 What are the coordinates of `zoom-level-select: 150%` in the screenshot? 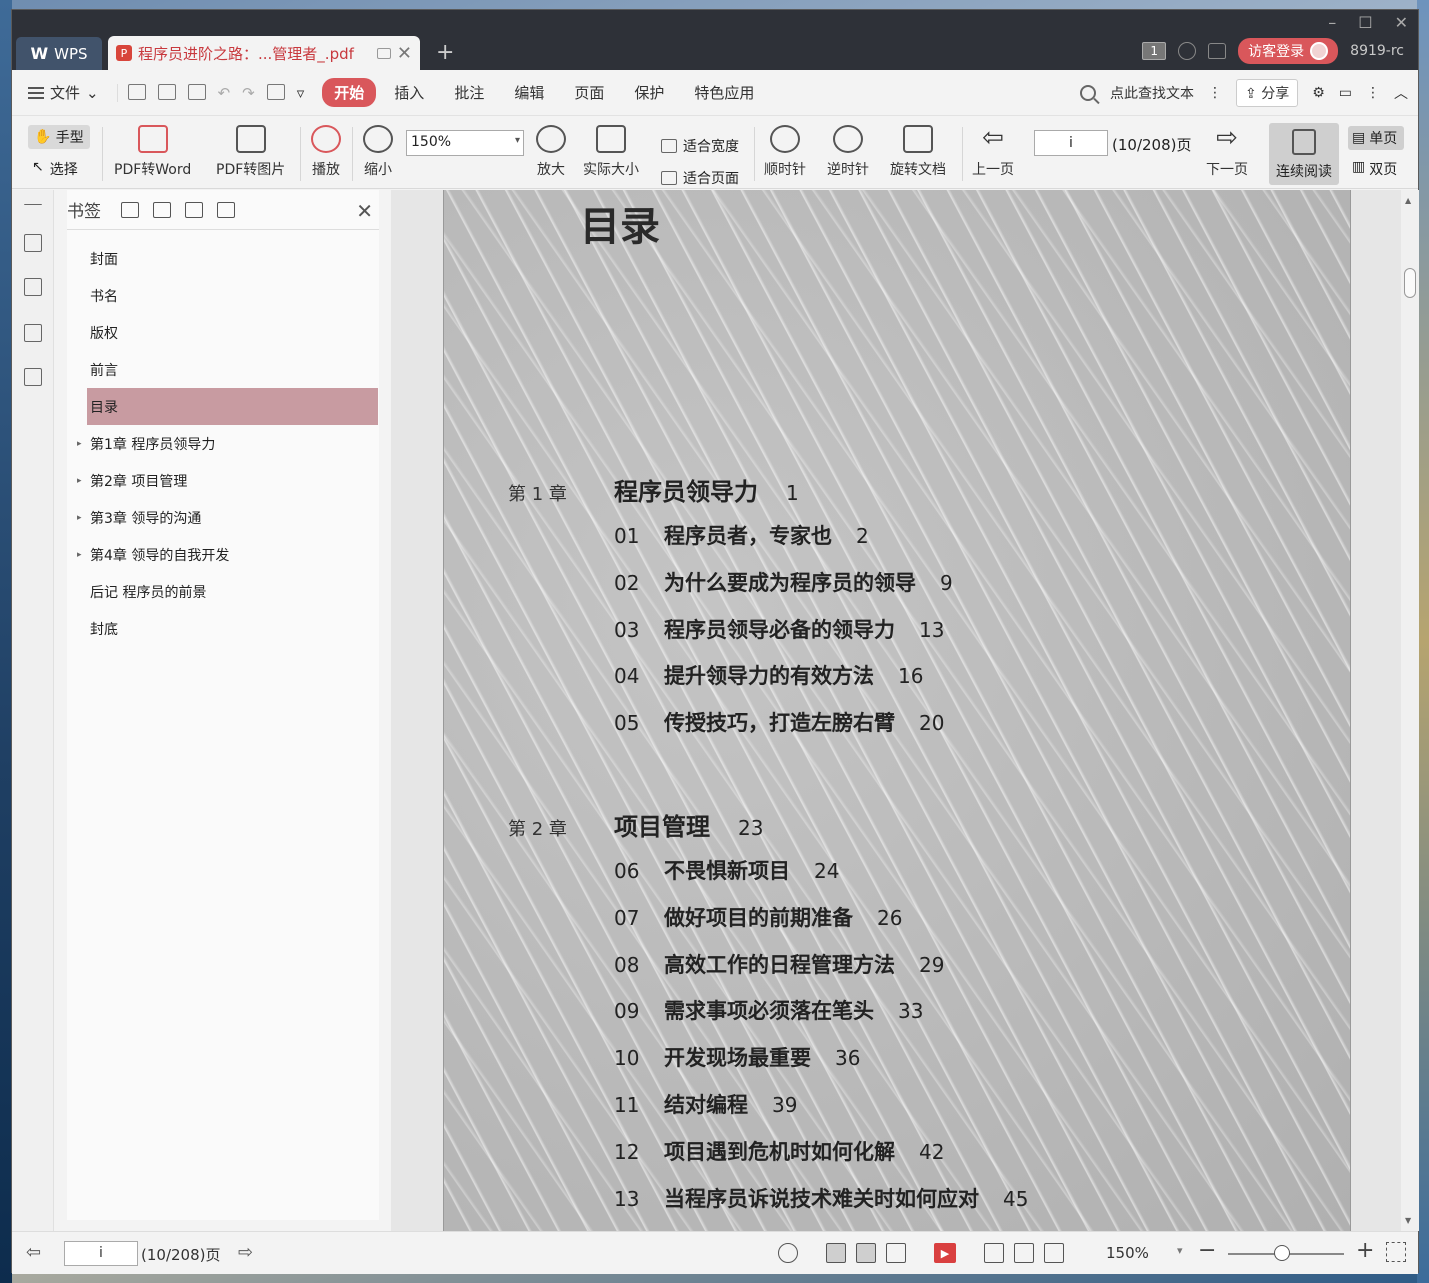 It's located at (465, 143).